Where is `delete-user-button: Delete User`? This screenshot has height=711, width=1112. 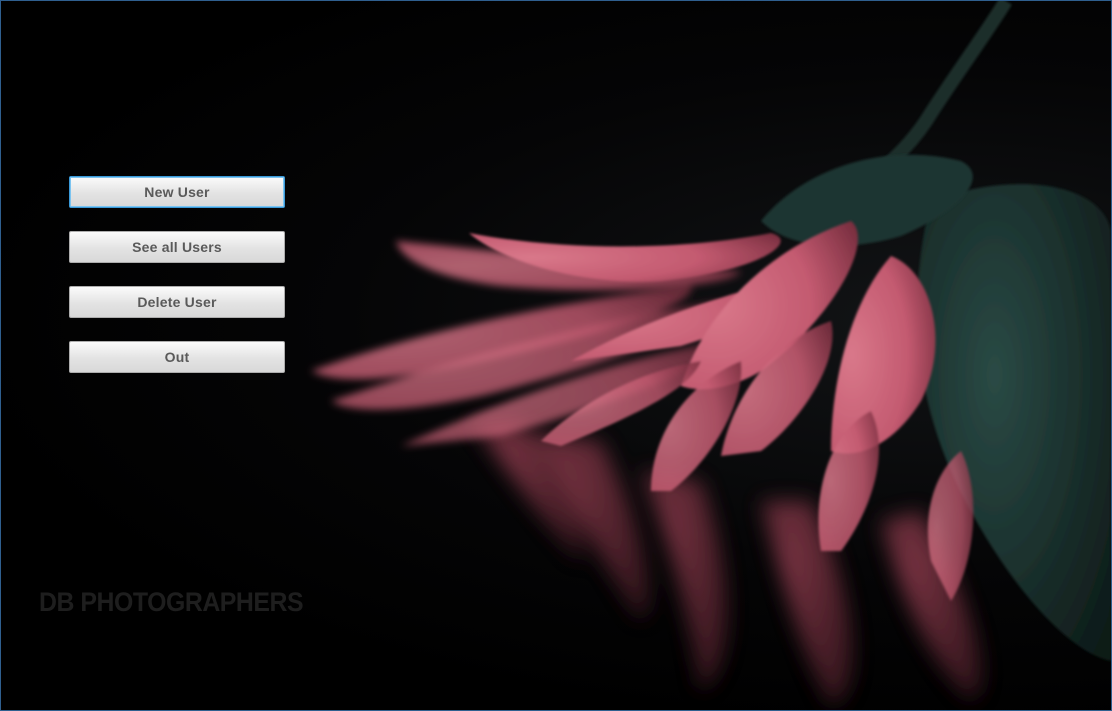
delete-user-button: Delete User is located at coordinates (177, 302).